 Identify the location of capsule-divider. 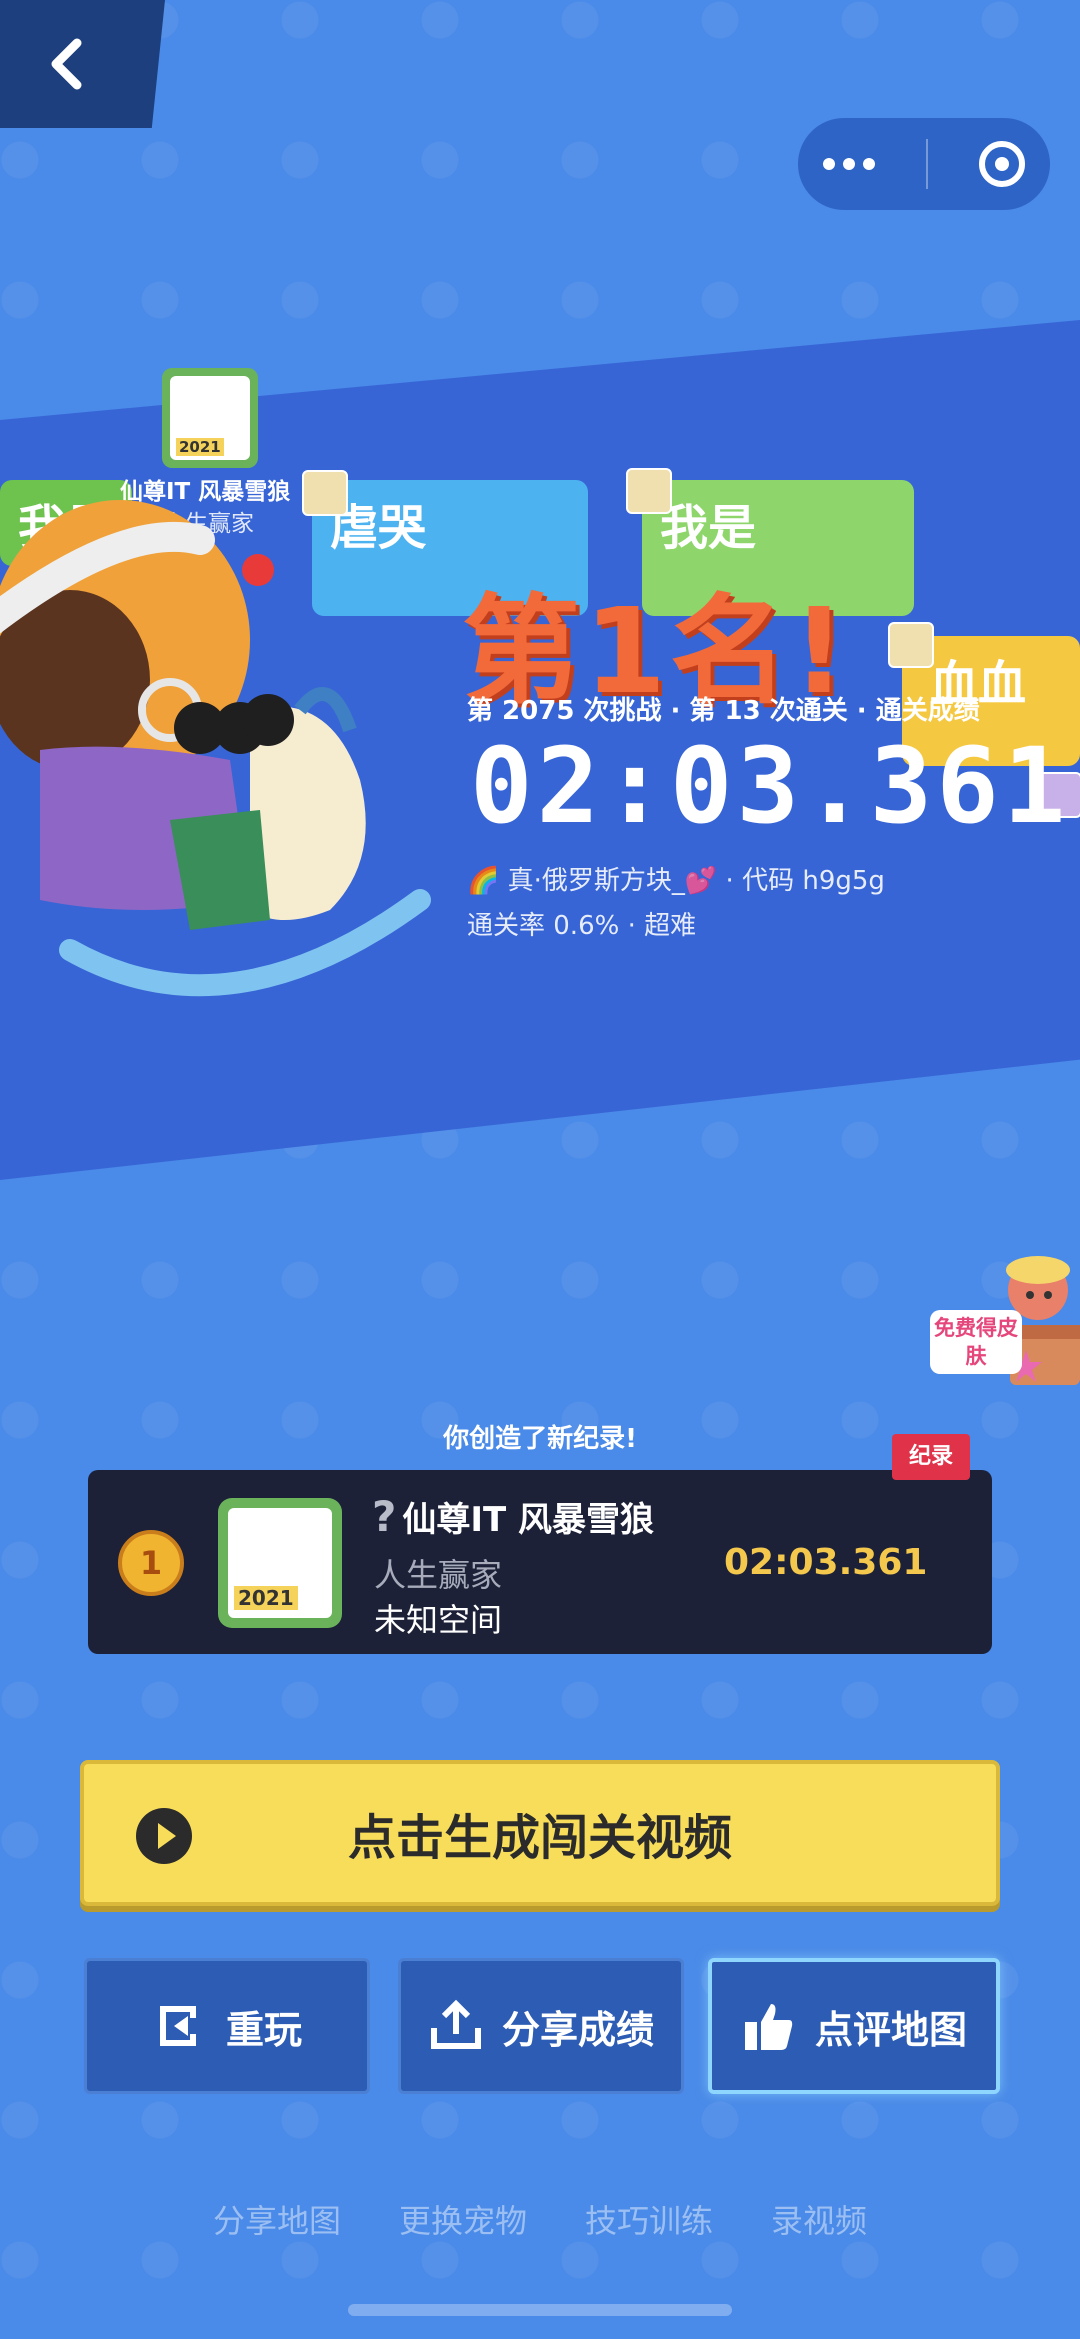
(926, 164).